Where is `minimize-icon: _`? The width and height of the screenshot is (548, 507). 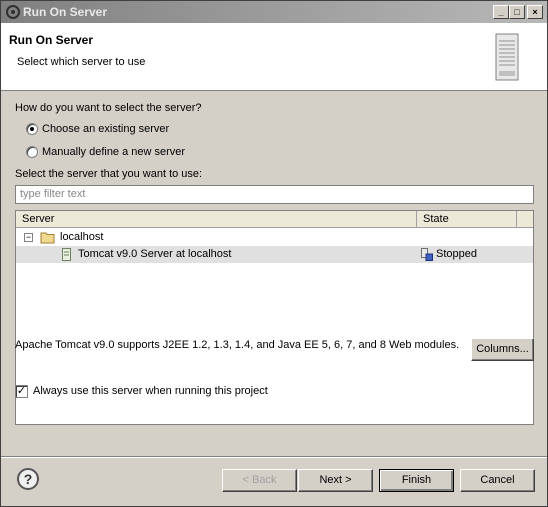 minimize-icon: _ is located at coordinates (501, 12).